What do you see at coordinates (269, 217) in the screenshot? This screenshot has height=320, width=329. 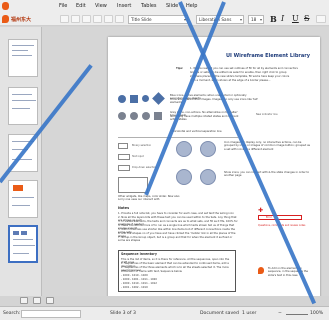 I see `error-label: Error` at bounding box center [269, 217].